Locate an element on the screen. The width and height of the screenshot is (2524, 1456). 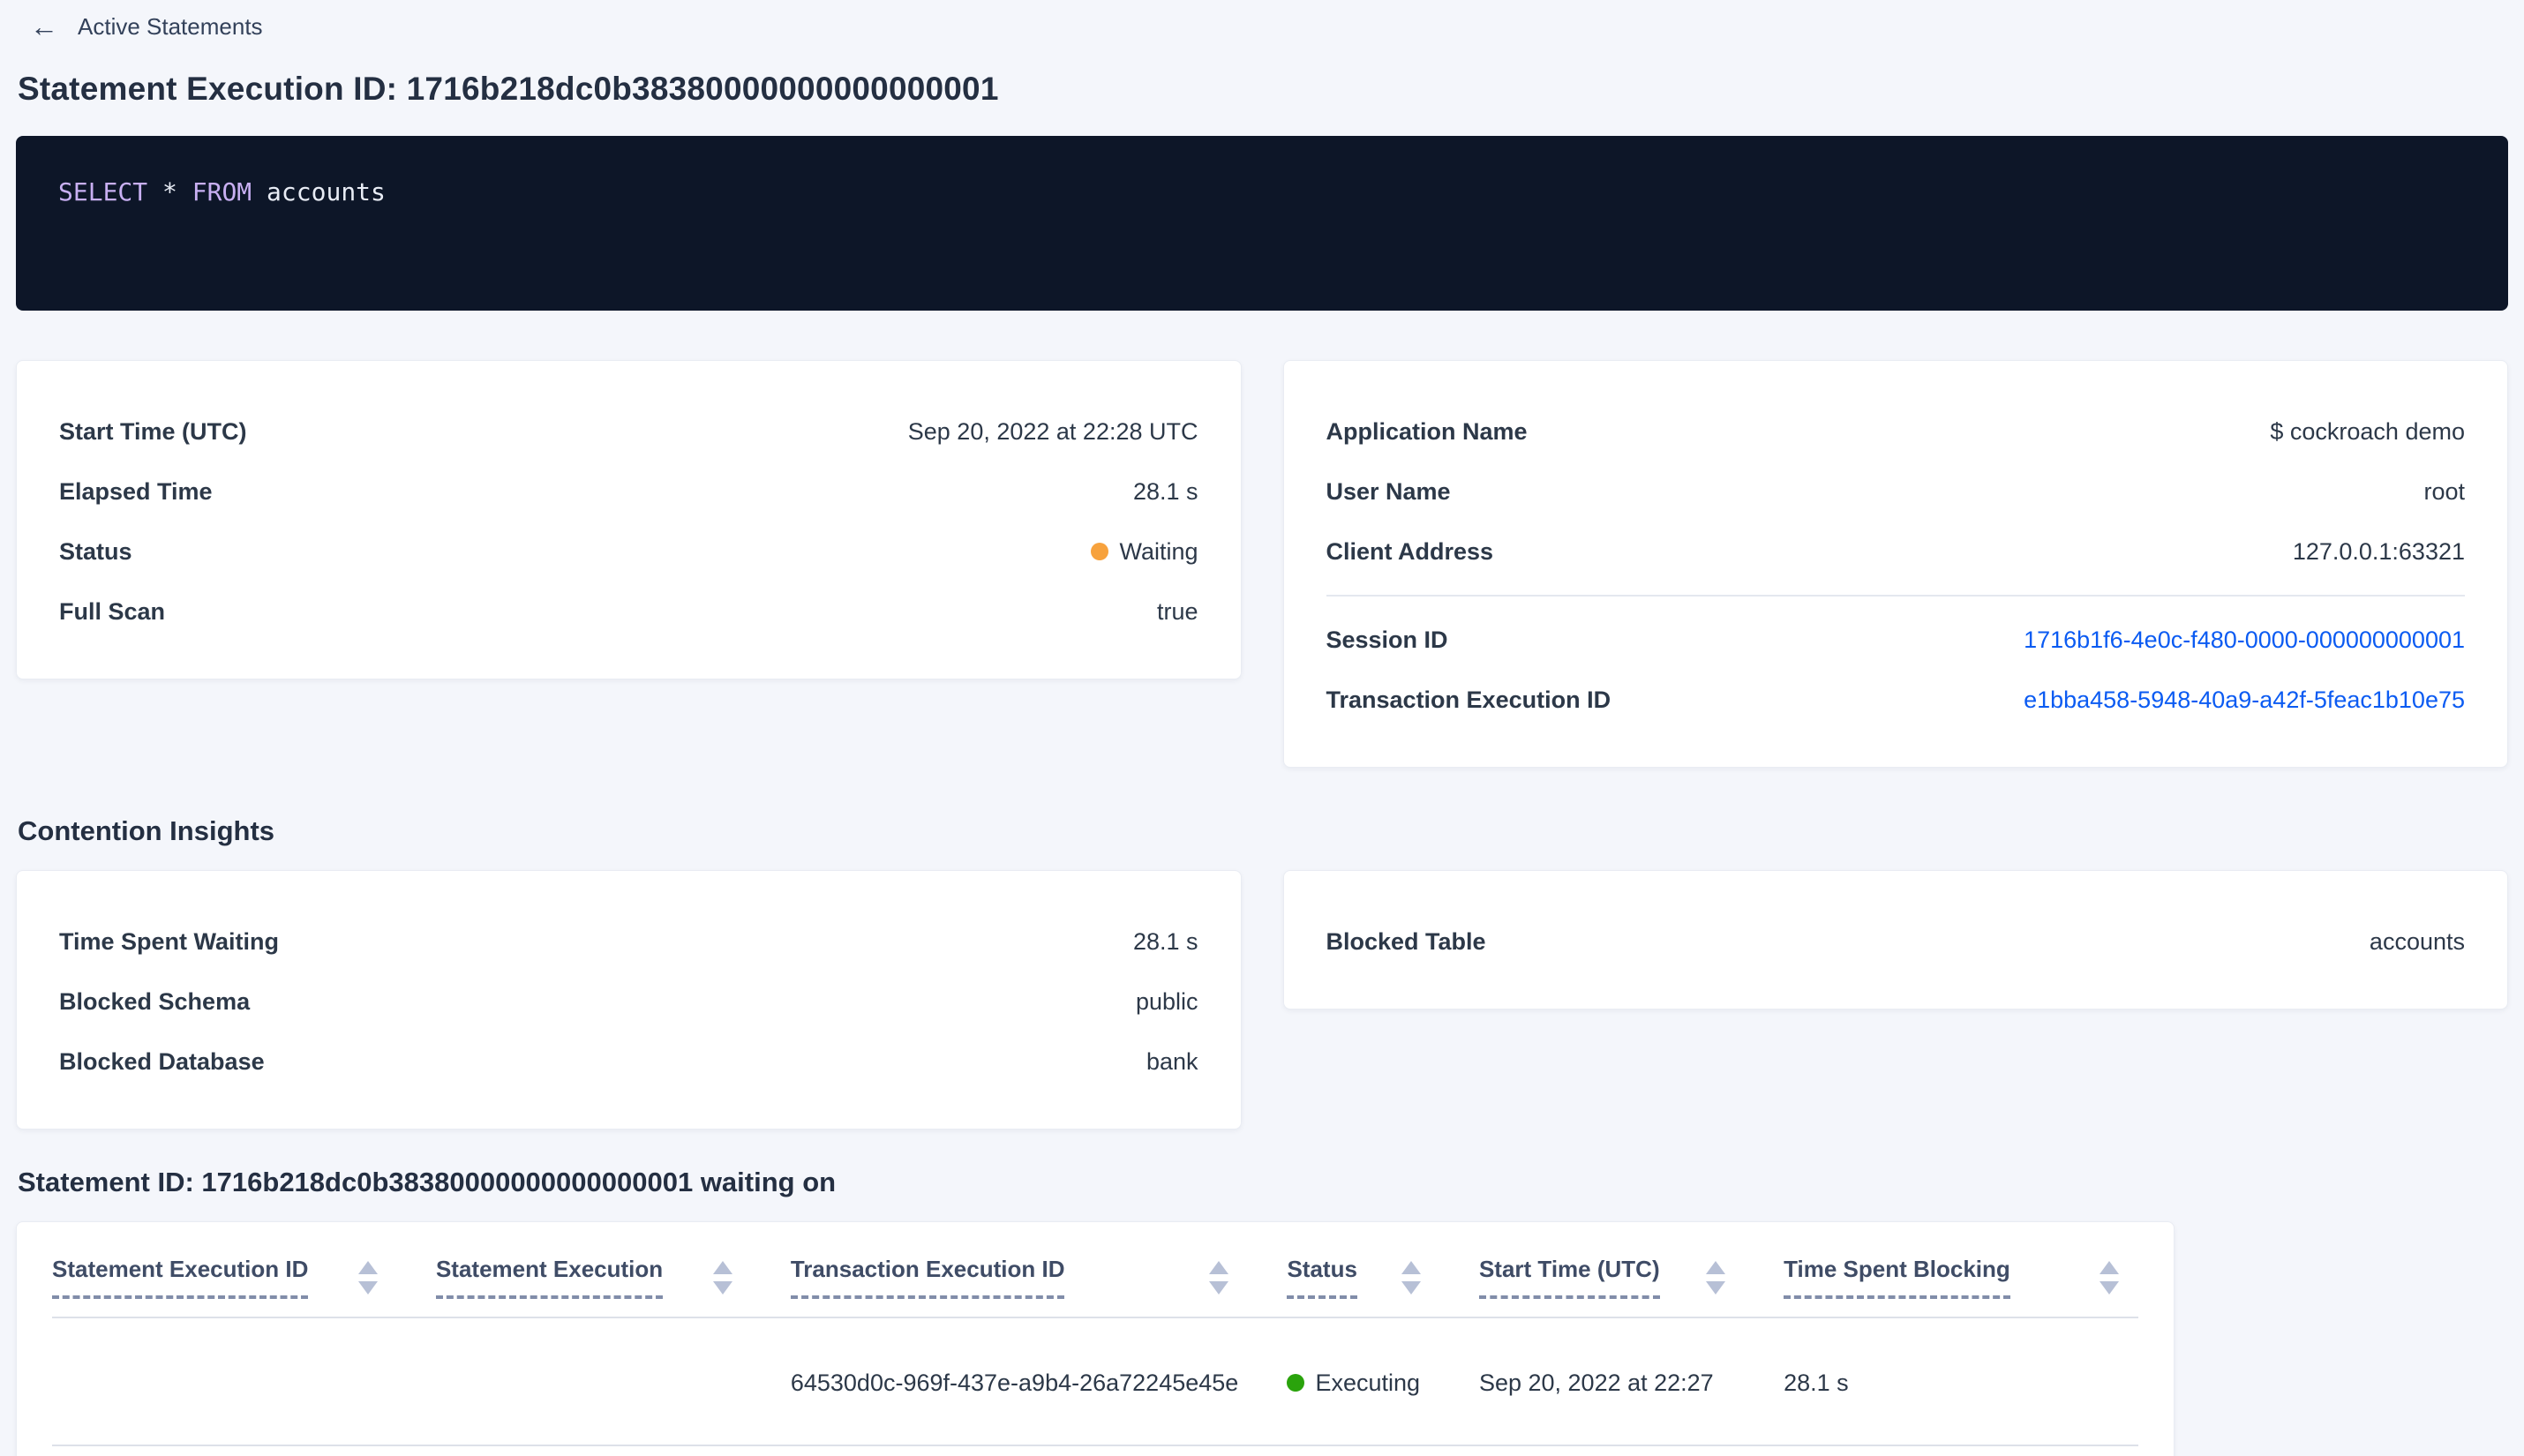
column-header-statement-execution: Statement Execution is located at coordinates (613, 1270).